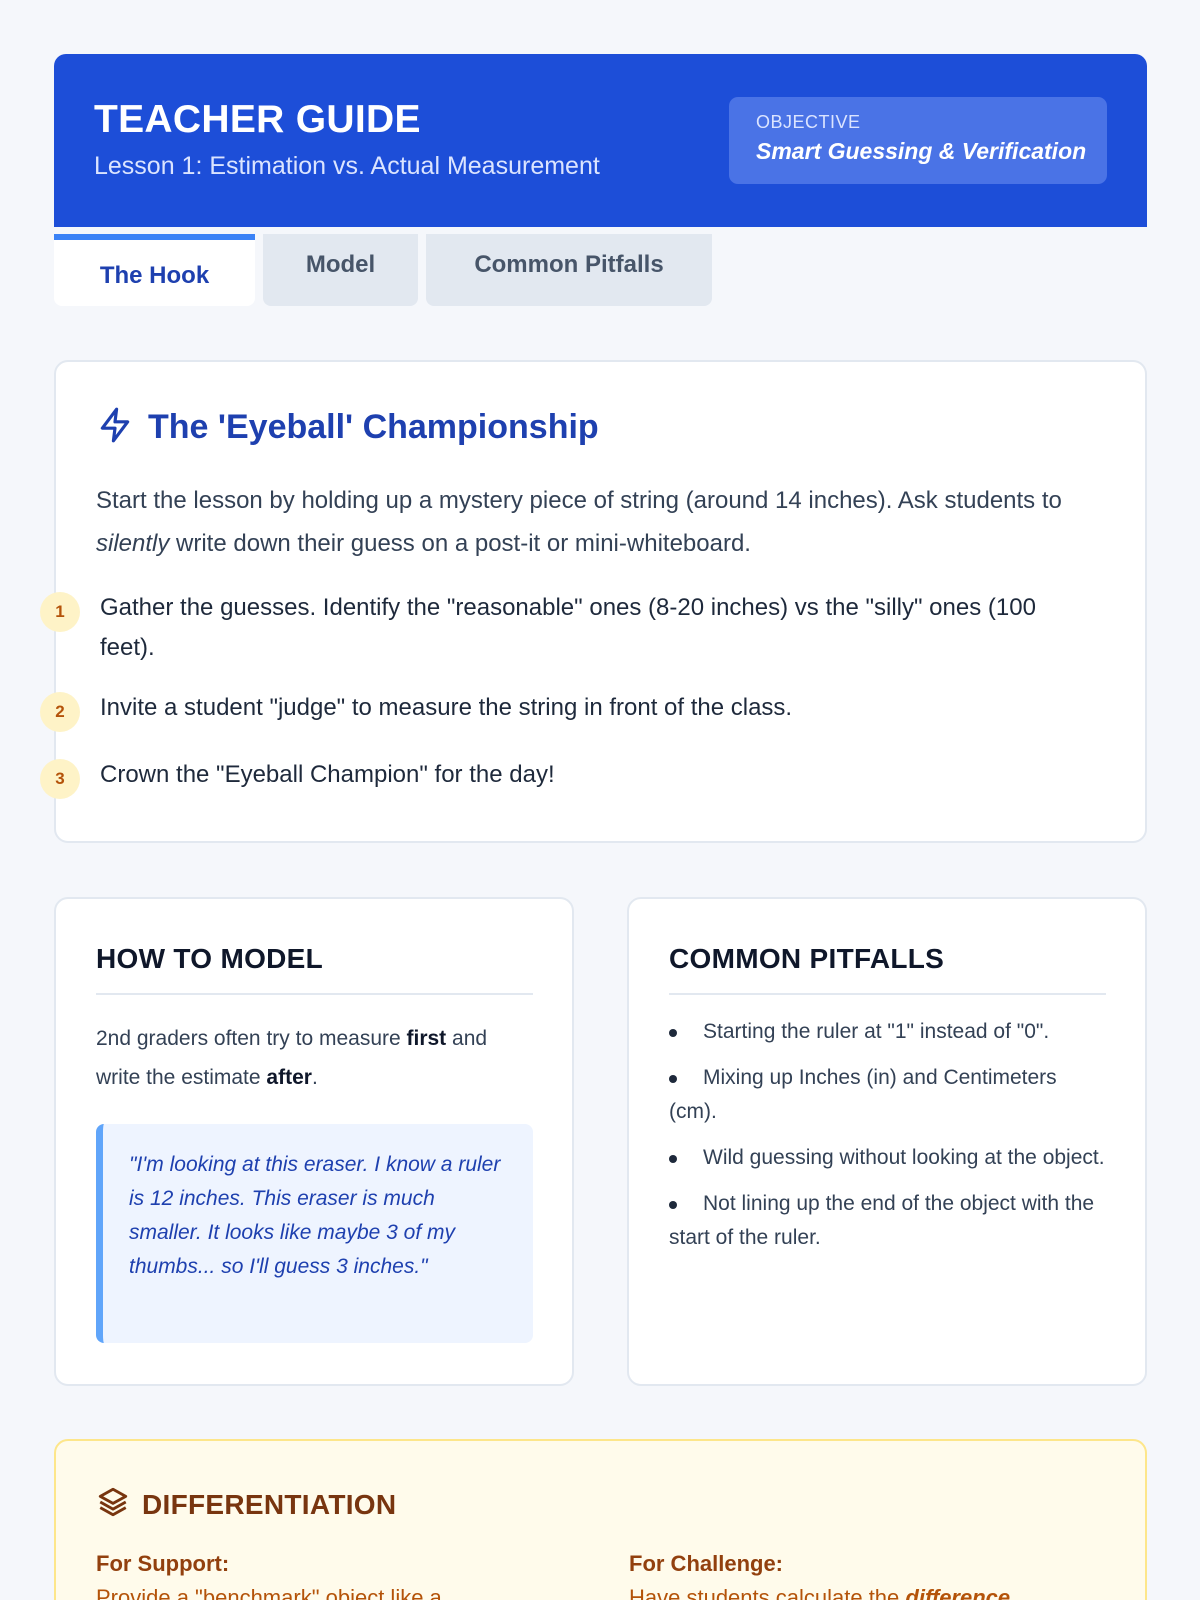 The height and width of the screenshot is (1600, 1200). I want to click on step-number-badge: 1, so click(60, 612).